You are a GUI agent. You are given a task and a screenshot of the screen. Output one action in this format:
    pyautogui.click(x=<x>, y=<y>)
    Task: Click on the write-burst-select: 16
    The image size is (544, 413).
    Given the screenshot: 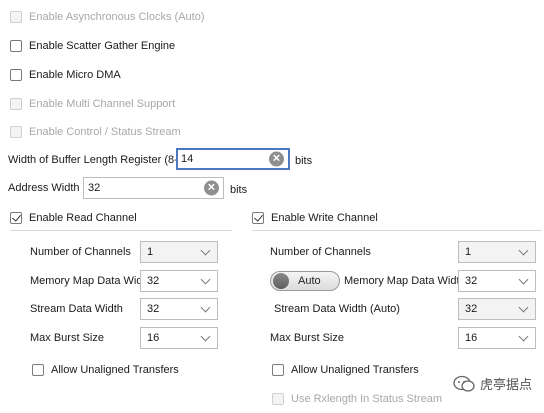 What is the action you would take?
    pyautogui.click(x=497, y=338)
    